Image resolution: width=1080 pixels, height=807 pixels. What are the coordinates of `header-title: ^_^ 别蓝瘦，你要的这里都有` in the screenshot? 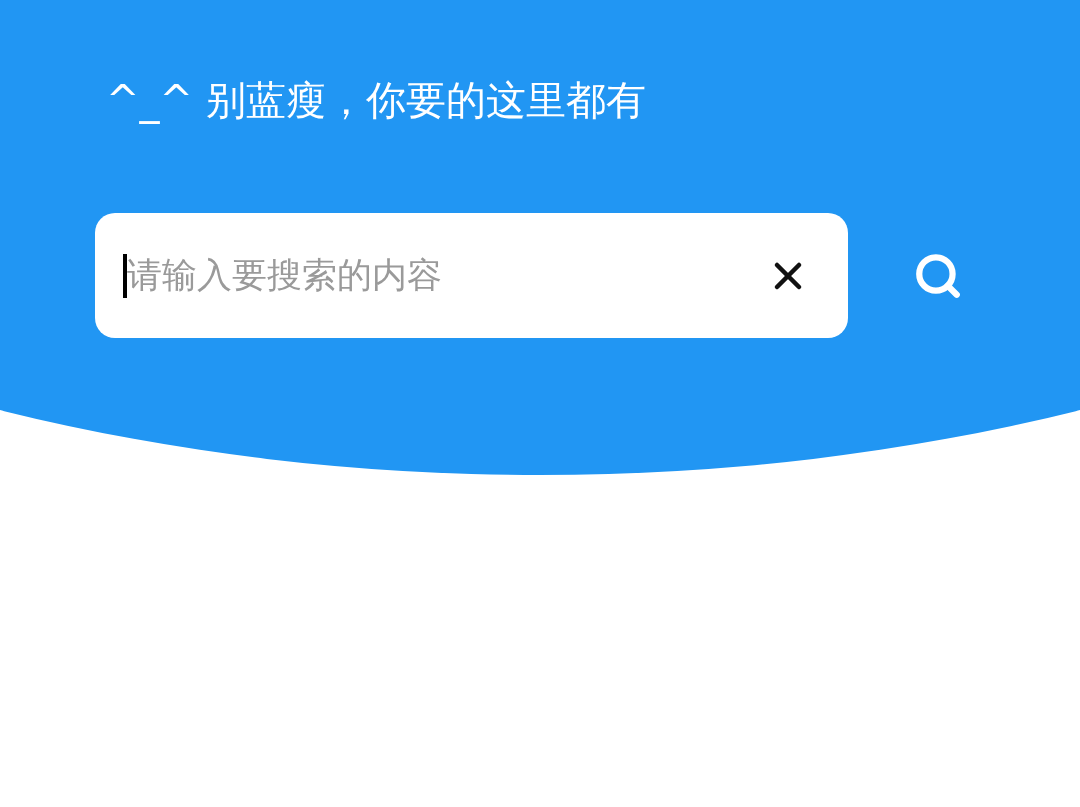 It's located at (376, 100).